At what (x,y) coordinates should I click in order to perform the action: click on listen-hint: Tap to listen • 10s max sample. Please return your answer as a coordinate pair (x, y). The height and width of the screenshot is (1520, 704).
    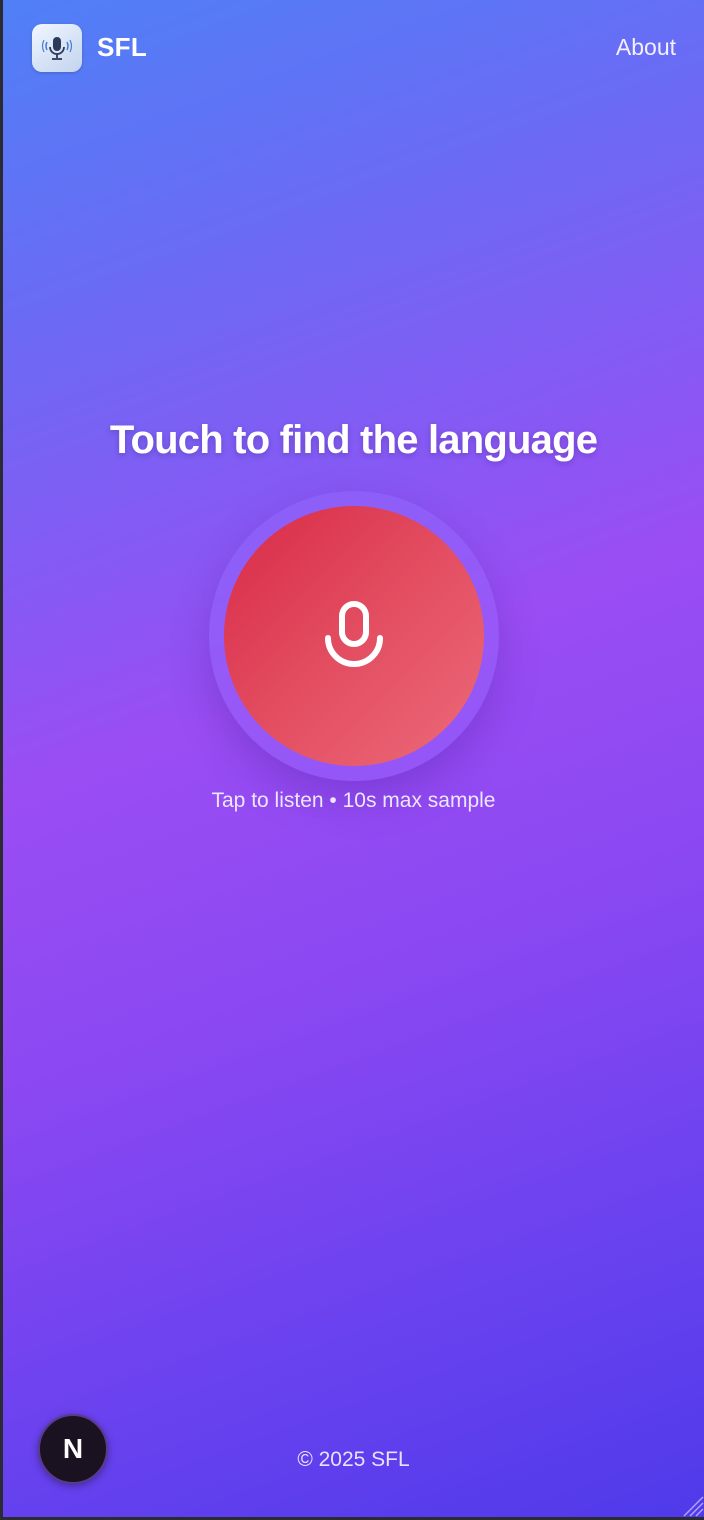
    Looking at the image, I should click on (353, 800).